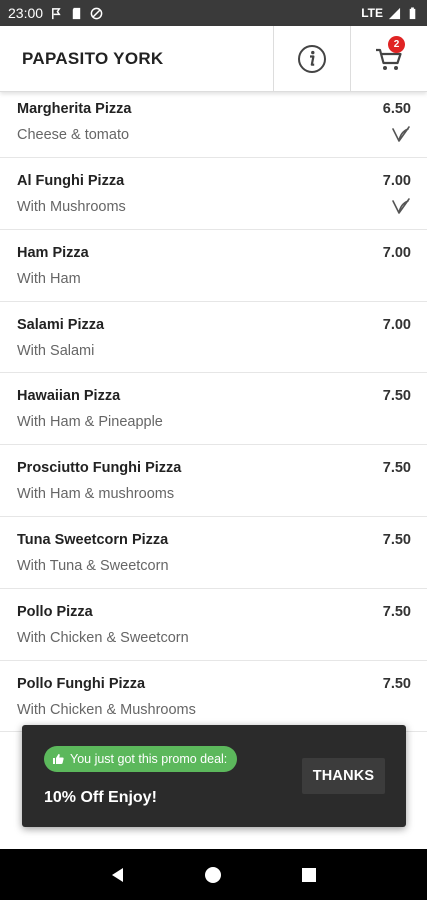  Describe the element at coordinates (71, 207) in the screenshot. I see `item-description: With Mushrooms` at that location.